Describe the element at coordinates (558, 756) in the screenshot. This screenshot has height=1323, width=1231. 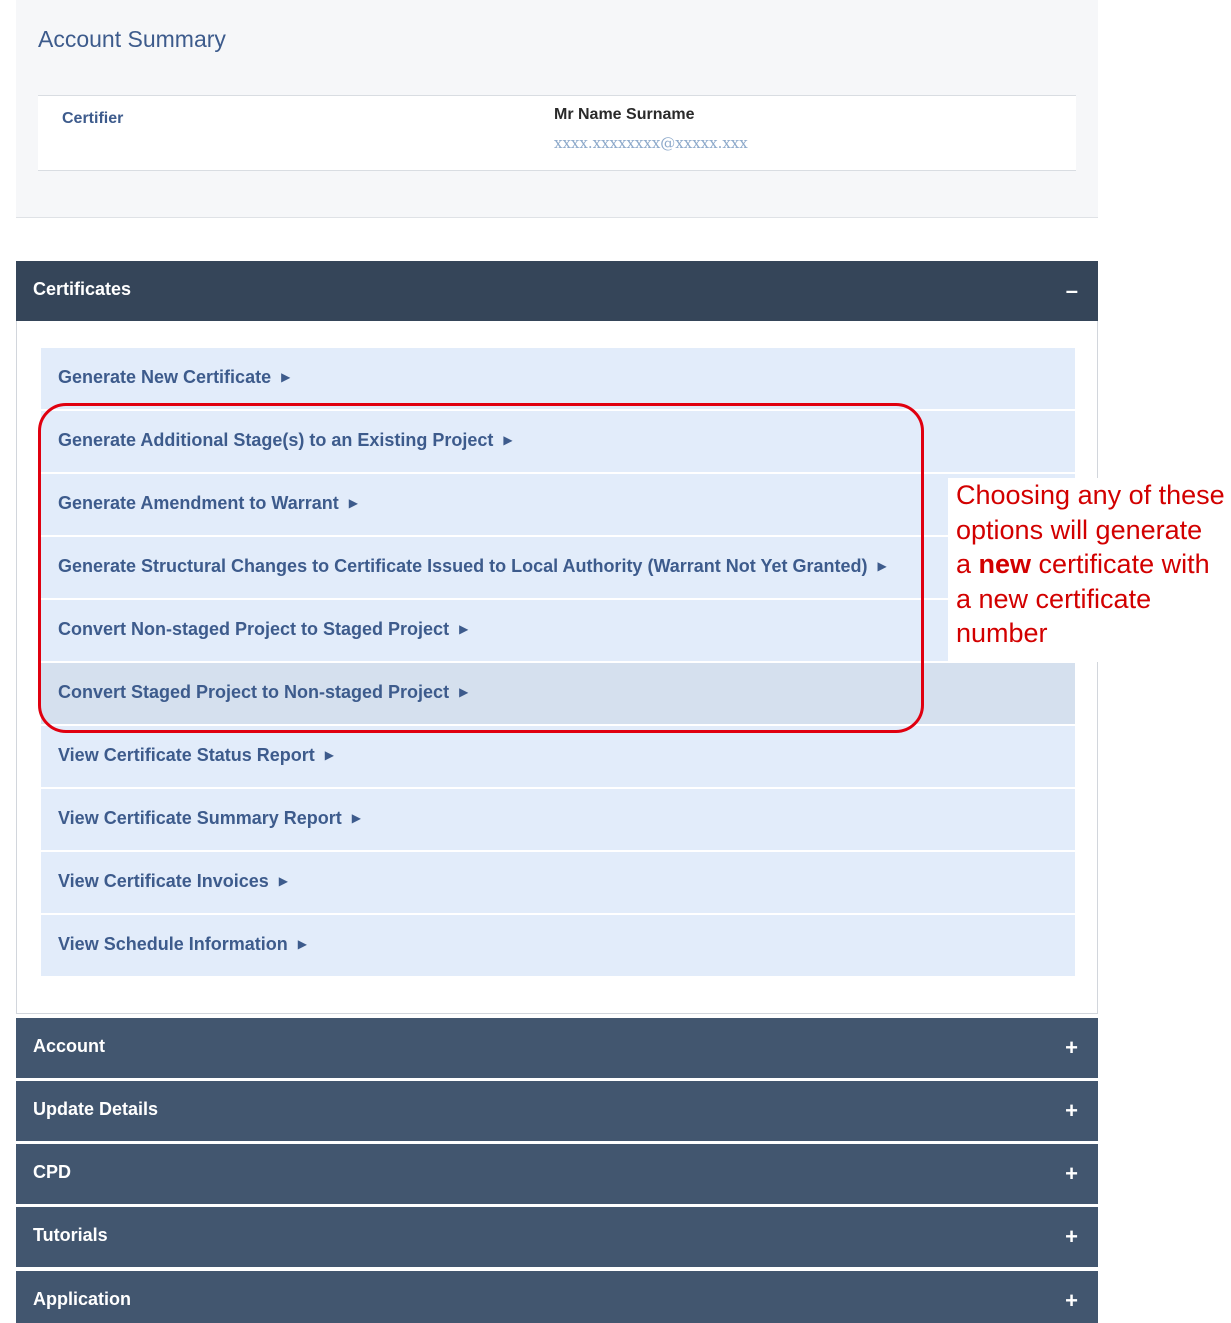
I see `menu-item-view-certificate-status-report: View Certificate Status Report ▶` at that location.